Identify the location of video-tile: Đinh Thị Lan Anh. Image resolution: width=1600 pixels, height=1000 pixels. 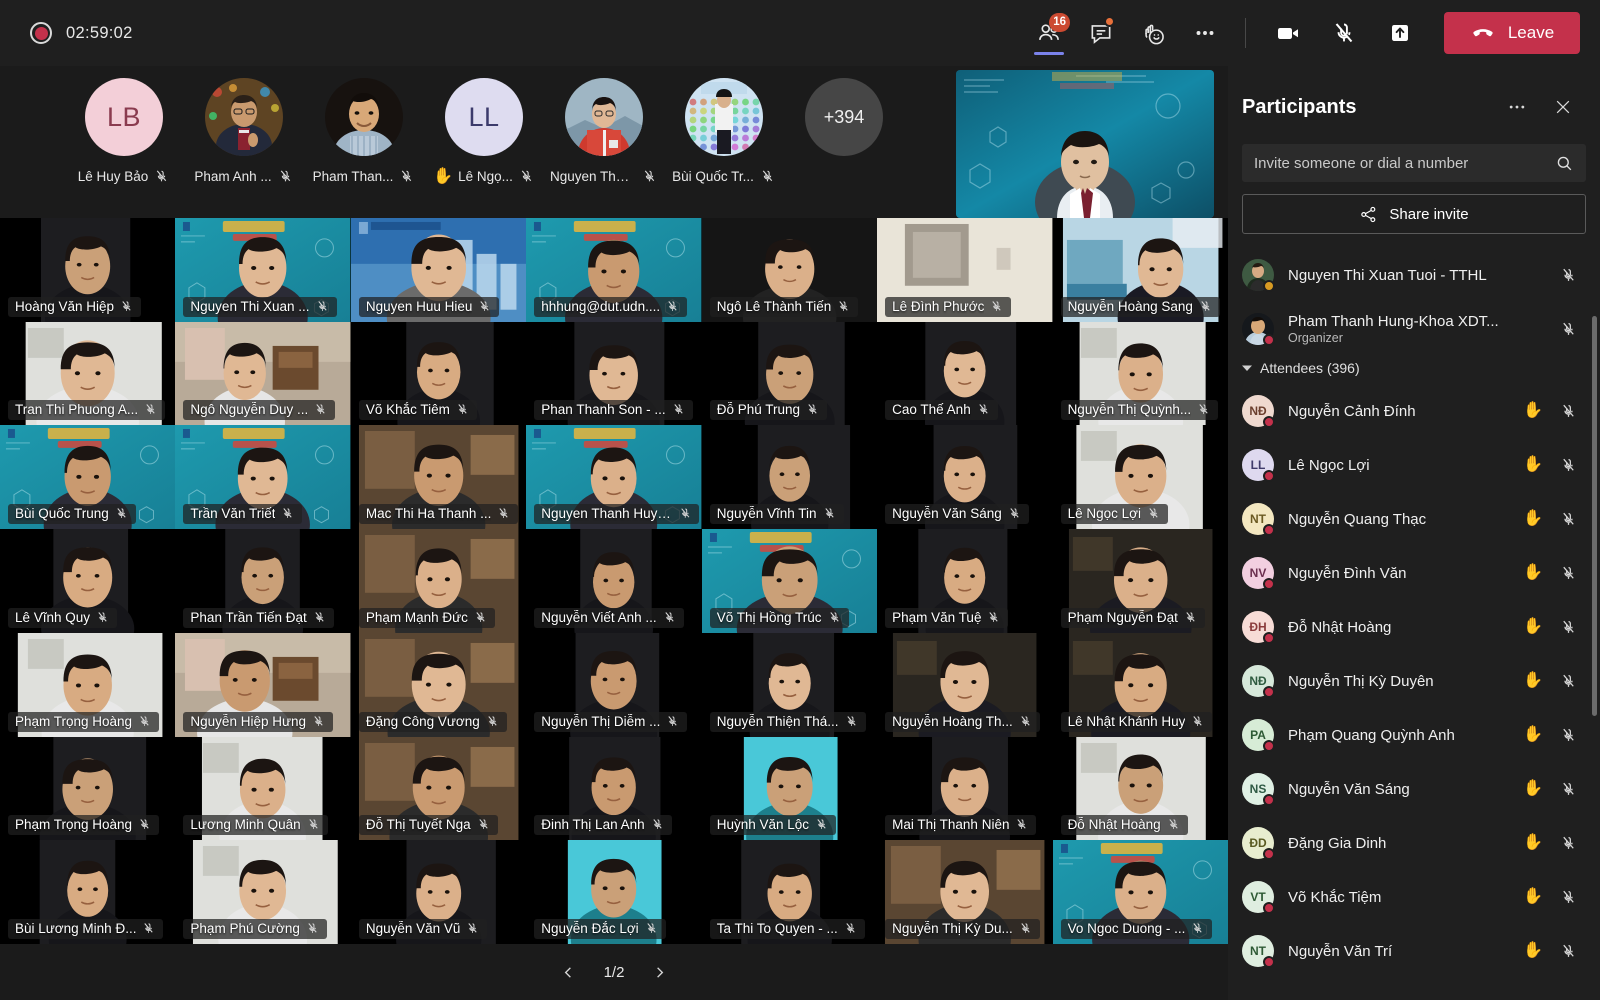
(614, 788).